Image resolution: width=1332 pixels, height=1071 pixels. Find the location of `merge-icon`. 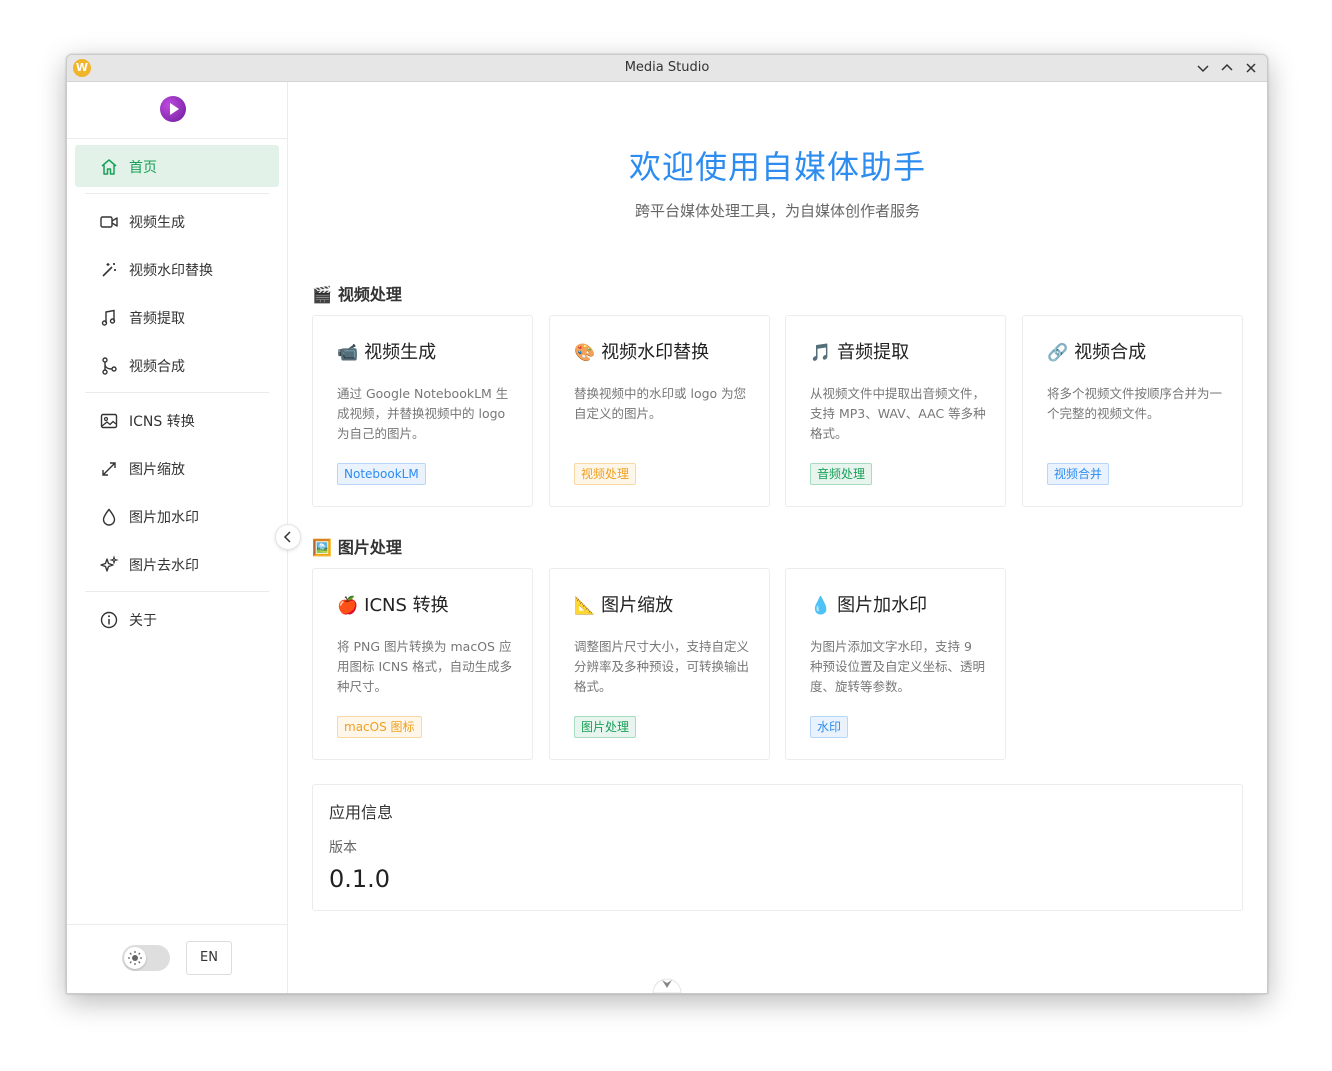

merge-icon is located at coordinates (109, 366).